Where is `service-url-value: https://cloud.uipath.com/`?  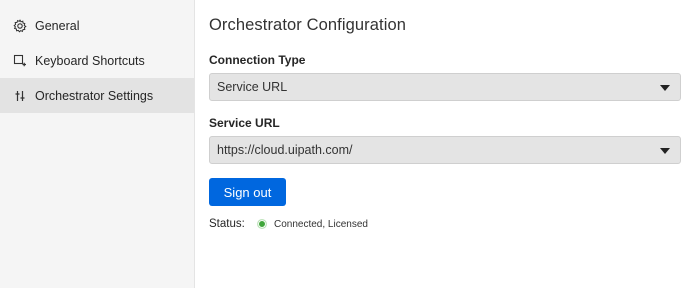 service-url-value: https://cloud.uipath.com/ is located at coordinates (285, 150).